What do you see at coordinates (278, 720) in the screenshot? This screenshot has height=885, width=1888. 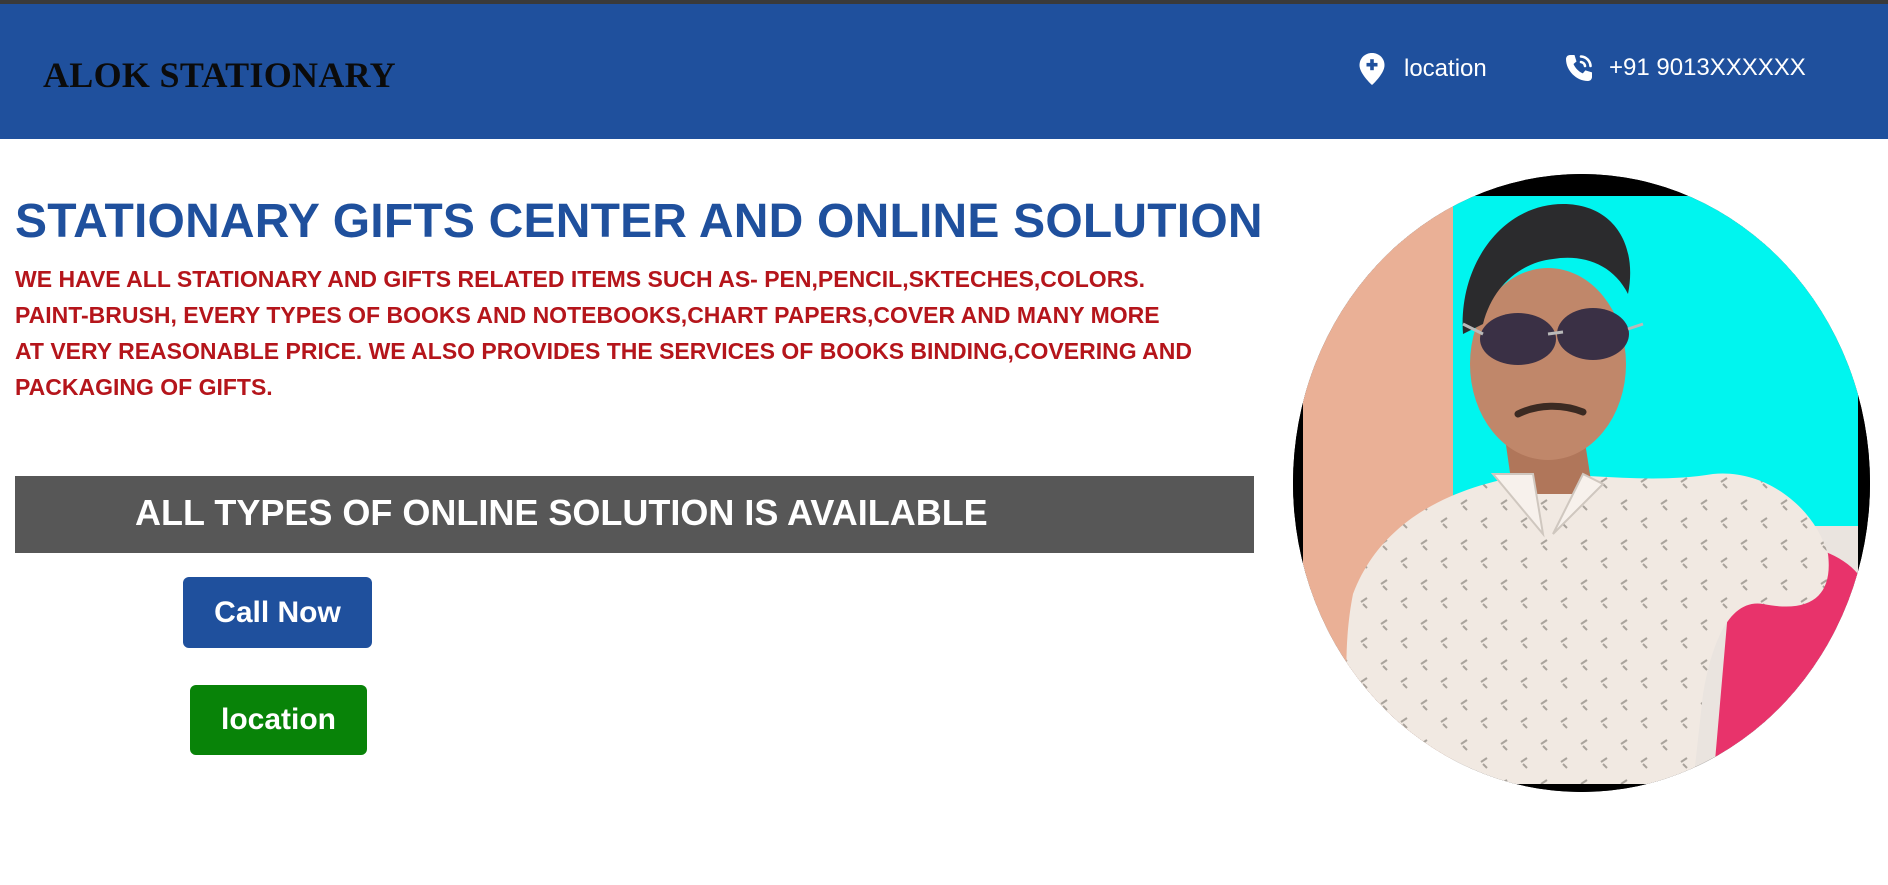 I see `location-button: location` at bounding box center [278, 720].